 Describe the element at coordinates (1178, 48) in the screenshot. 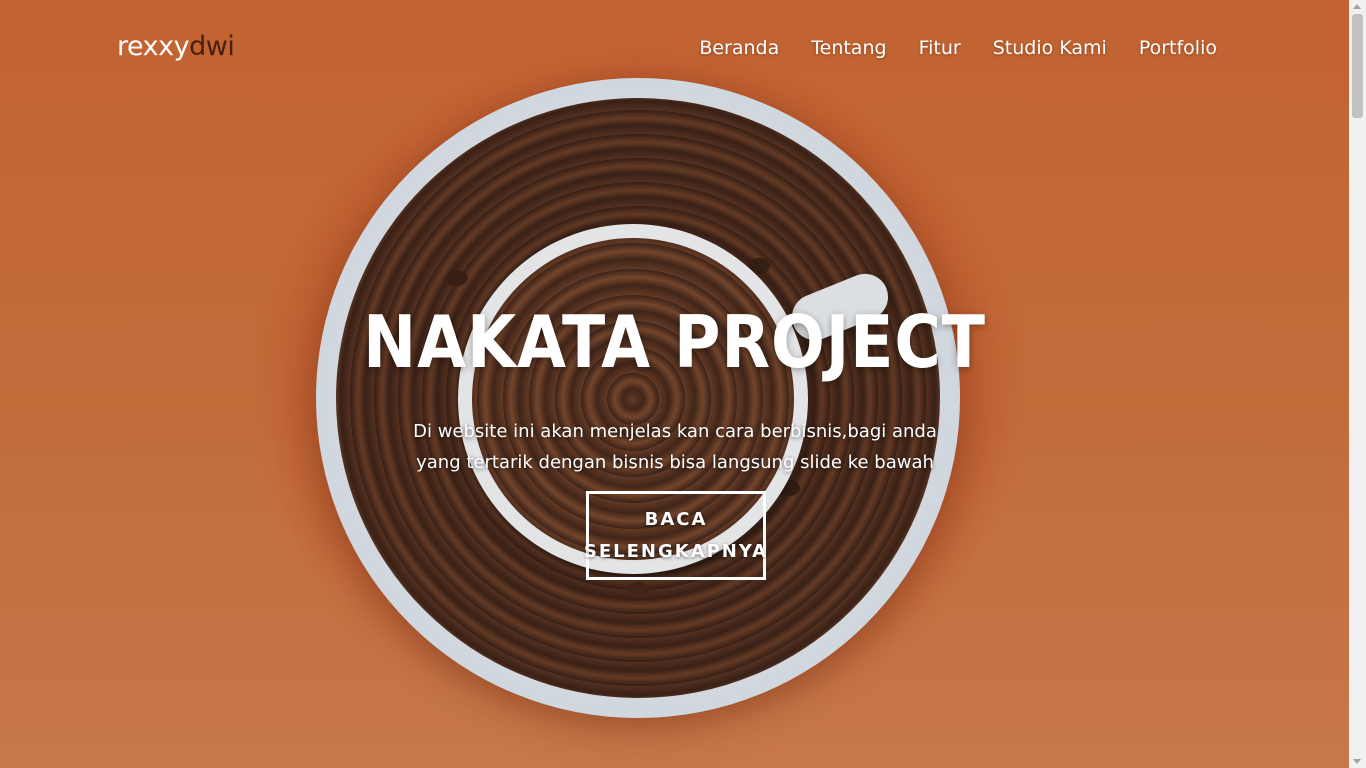

I see `nav-item-portfolio: Portfolio` at that location.